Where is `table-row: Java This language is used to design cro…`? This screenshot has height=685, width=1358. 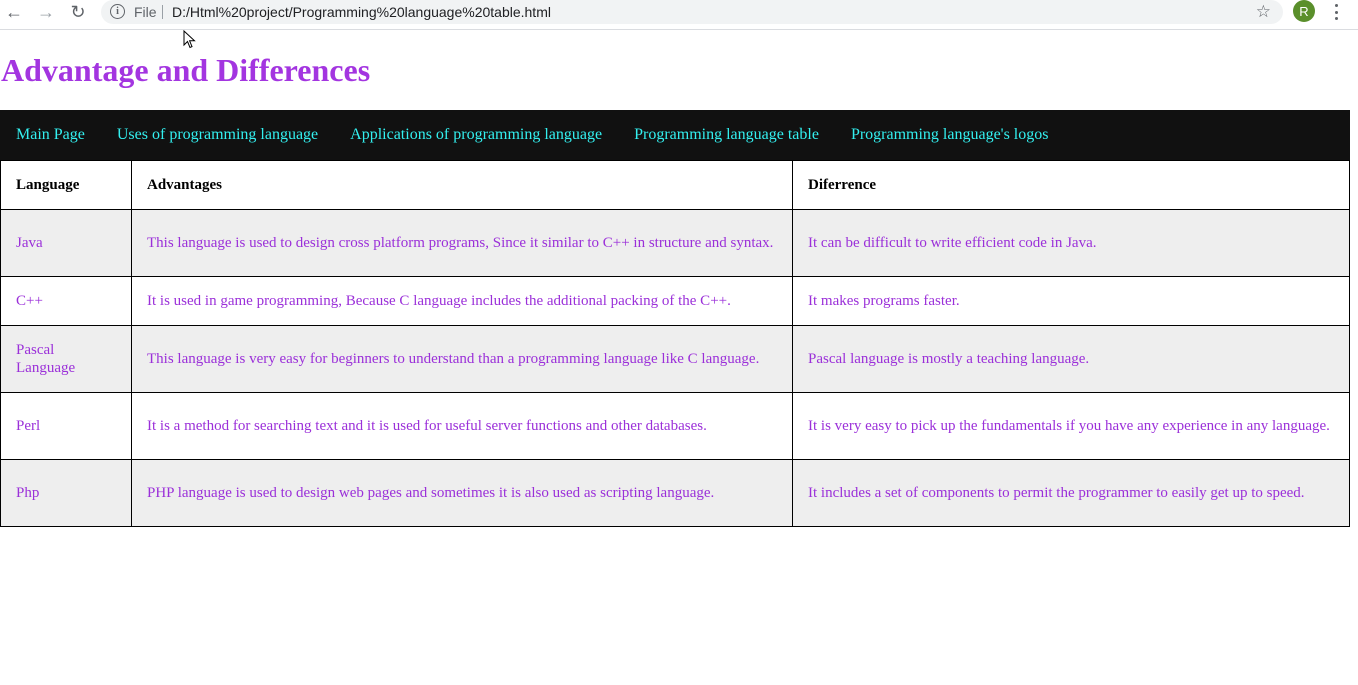 table-row: Java This language is used to design cro… is located at coordinates (675, 243).